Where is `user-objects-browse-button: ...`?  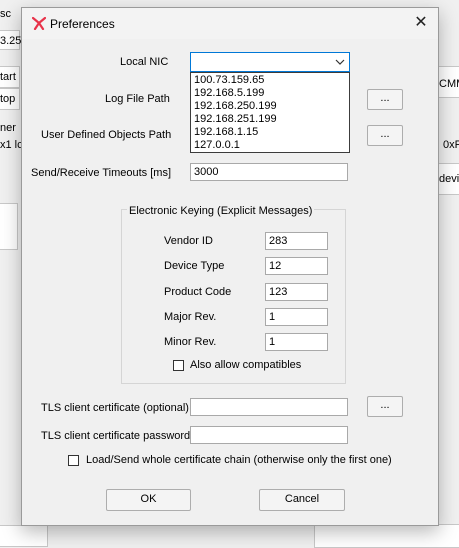 user-objects-browse-button: ... is located at coordinates (385, 135).